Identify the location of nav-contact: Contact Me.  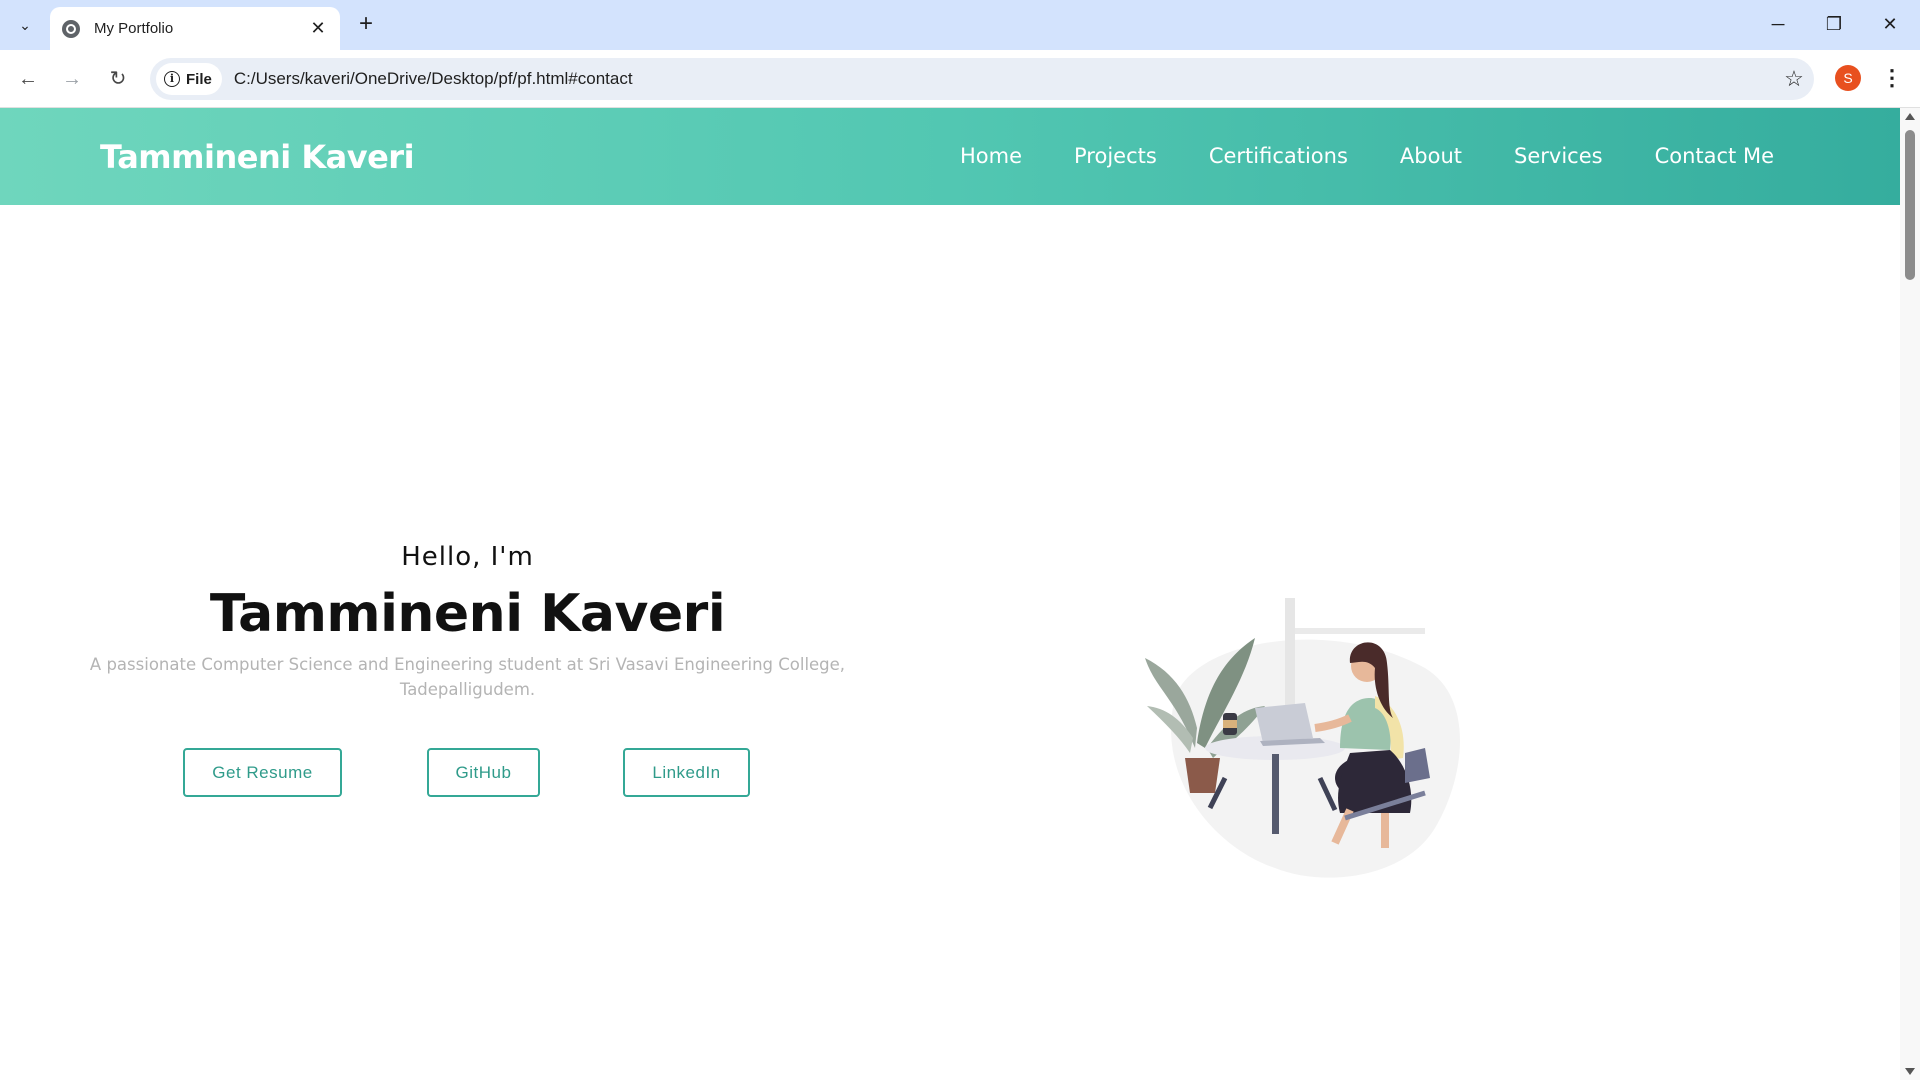
(1714, 156).